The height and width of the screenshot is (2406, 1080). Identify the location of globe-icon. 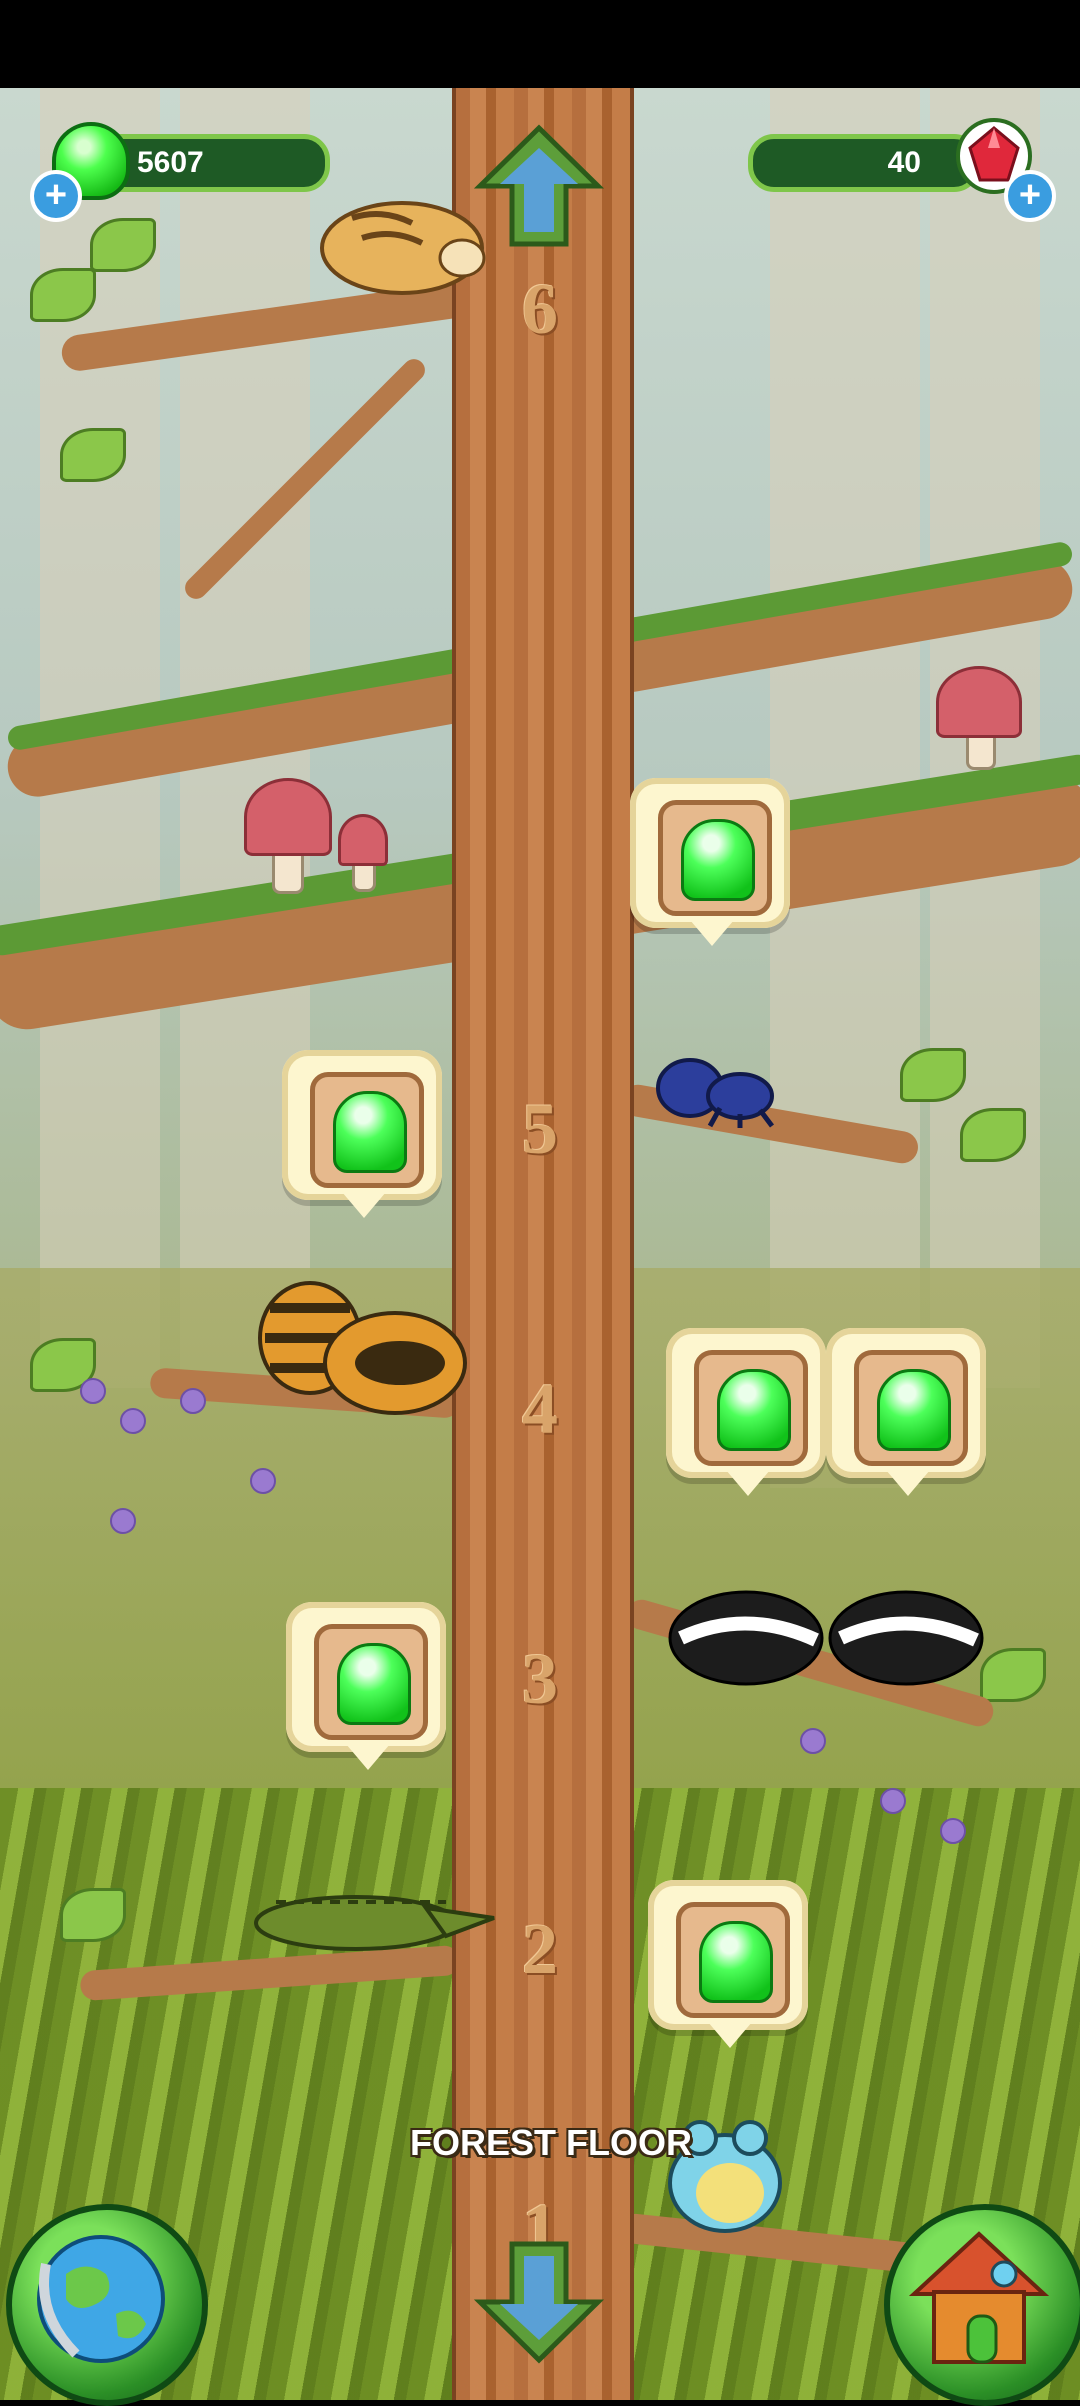
(101, 2299).